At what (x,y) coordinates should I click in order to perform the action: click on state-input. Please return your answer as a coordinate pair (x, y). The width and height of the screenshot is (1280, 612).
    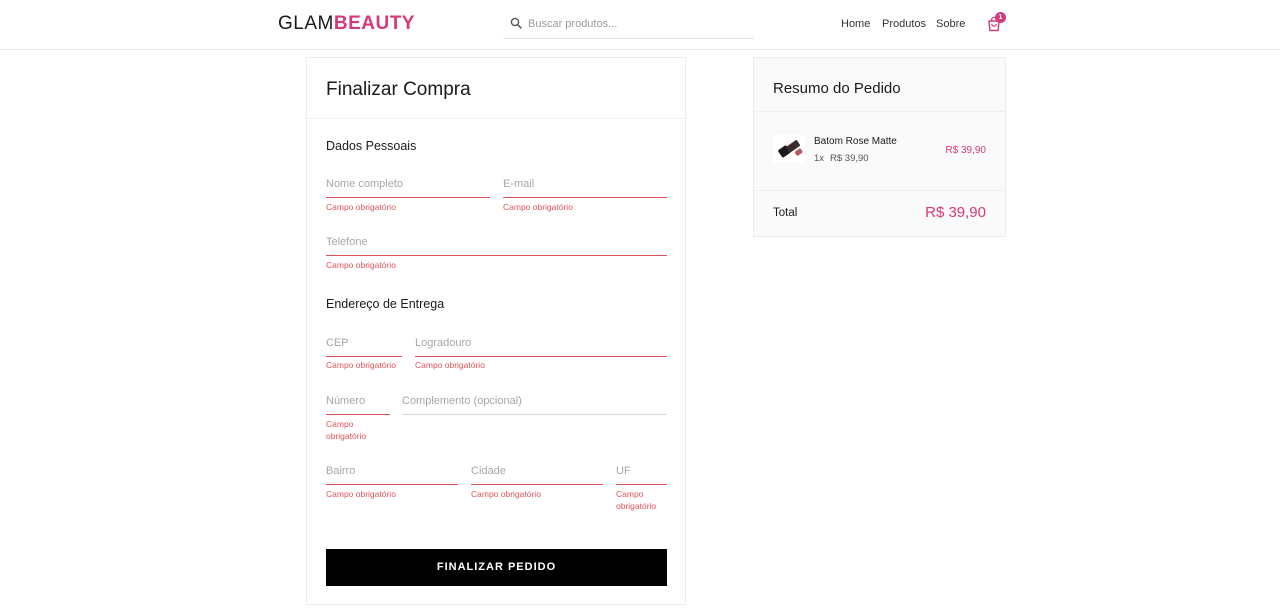
    Looking at the image, I should click on (641, 471).